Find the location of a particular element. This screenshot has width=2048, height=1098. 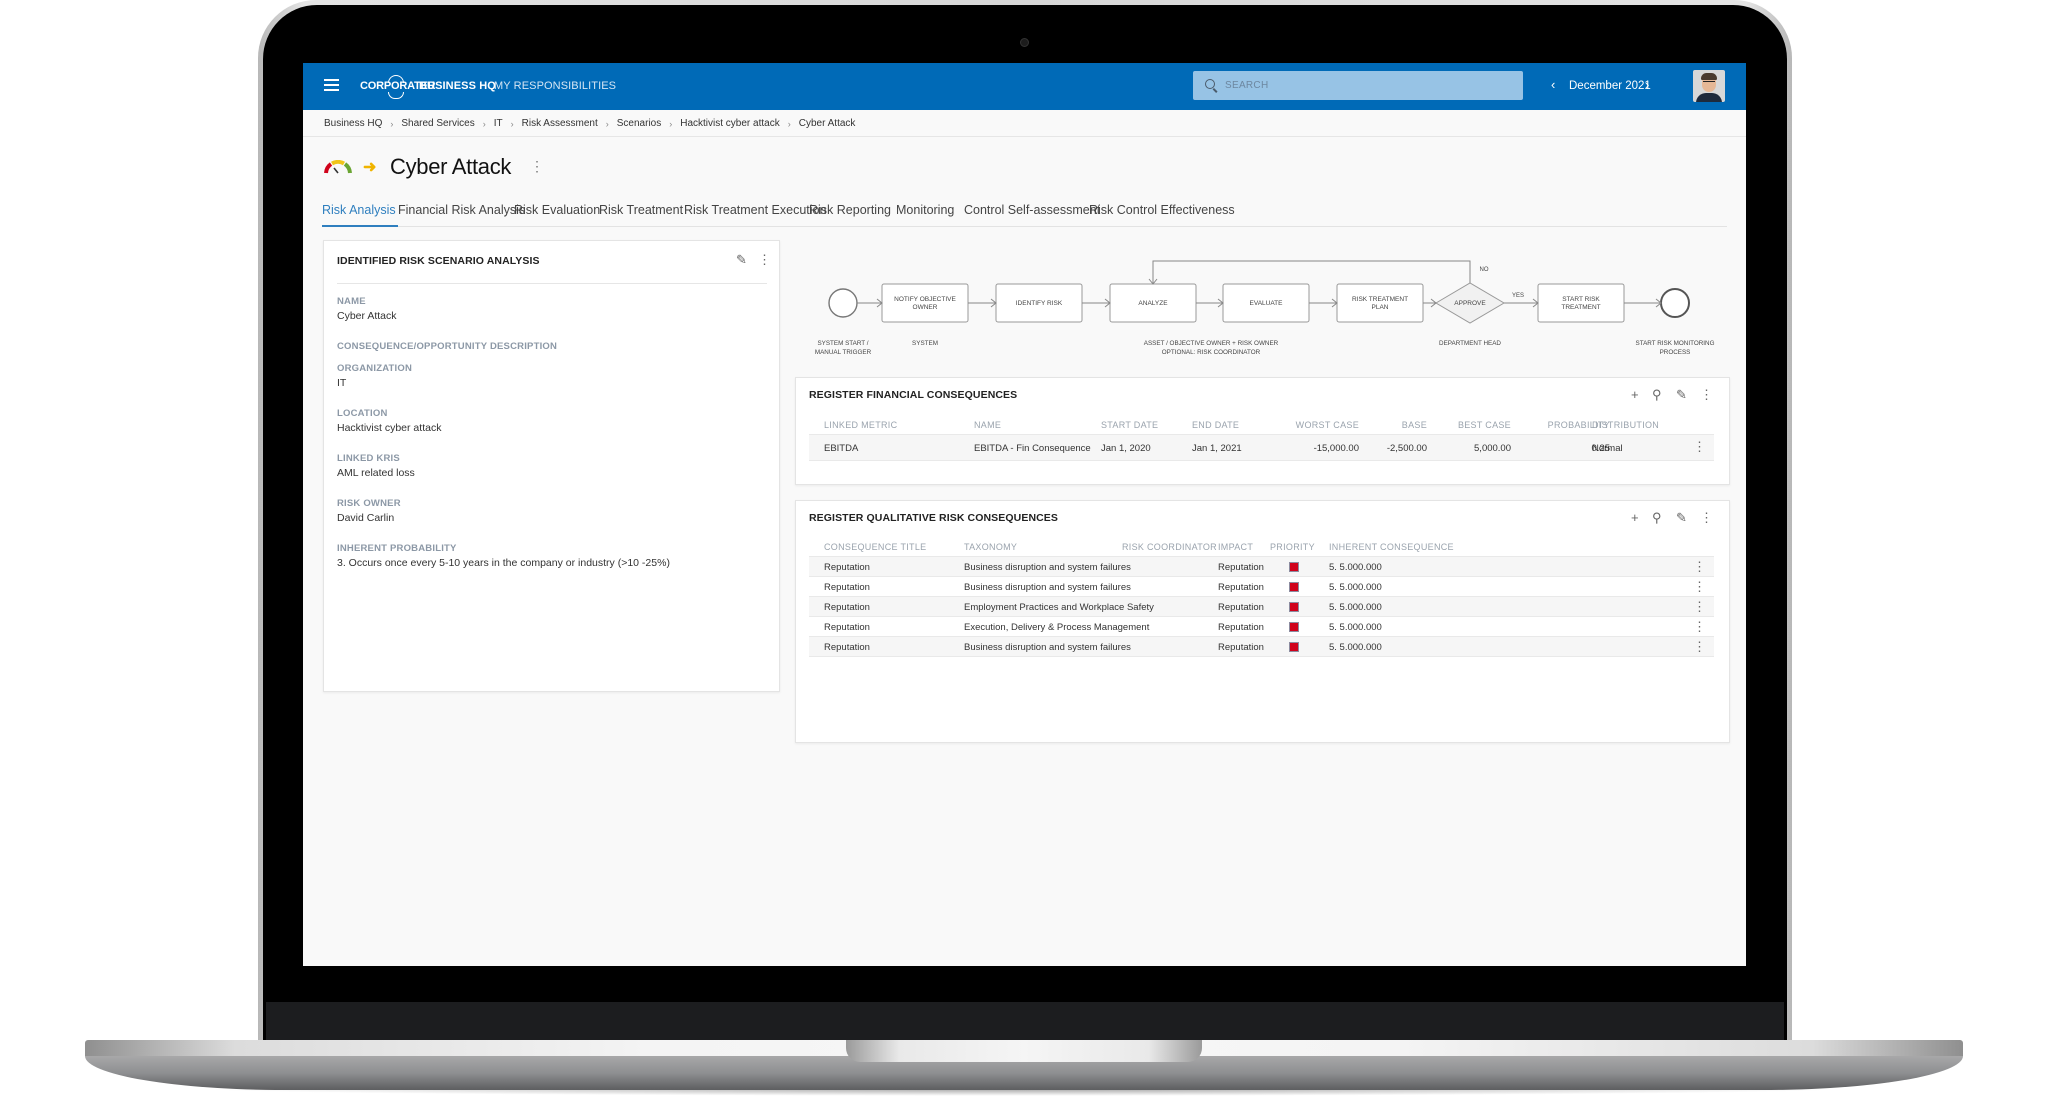

column-header: INHERENT CONSEQUENCE is located at coordinates (1391, 547).